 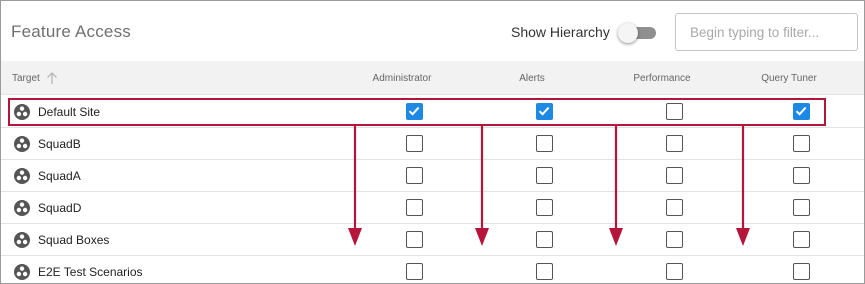 What do you see at coordinates (432, 208) in the screenshot?
I see `table-row: SquadD` at bounding box center [432, 208].